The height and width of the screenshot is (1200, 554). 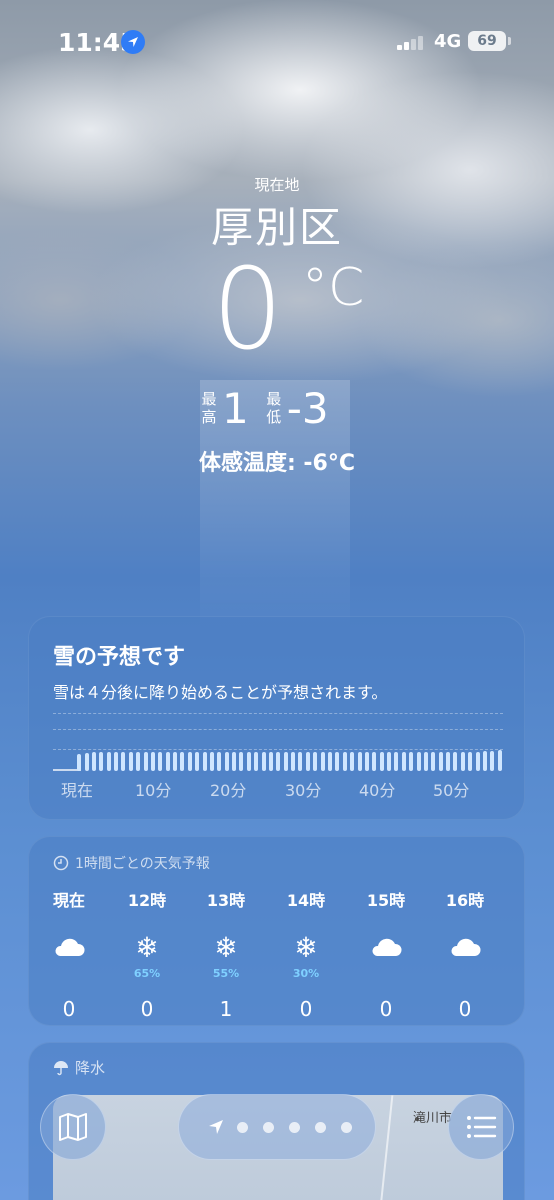 I want to click on hour-item: 12時 ❄ 65% 0, so click(x=147, y=954).